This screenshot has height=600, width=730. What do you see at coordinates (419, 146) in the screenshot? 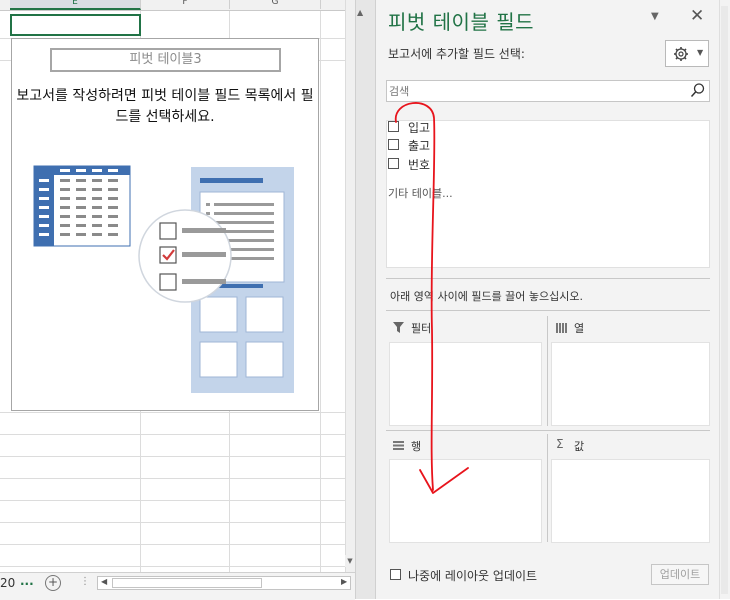
I see `field-label: 출고` at bounding box center [419, 146].